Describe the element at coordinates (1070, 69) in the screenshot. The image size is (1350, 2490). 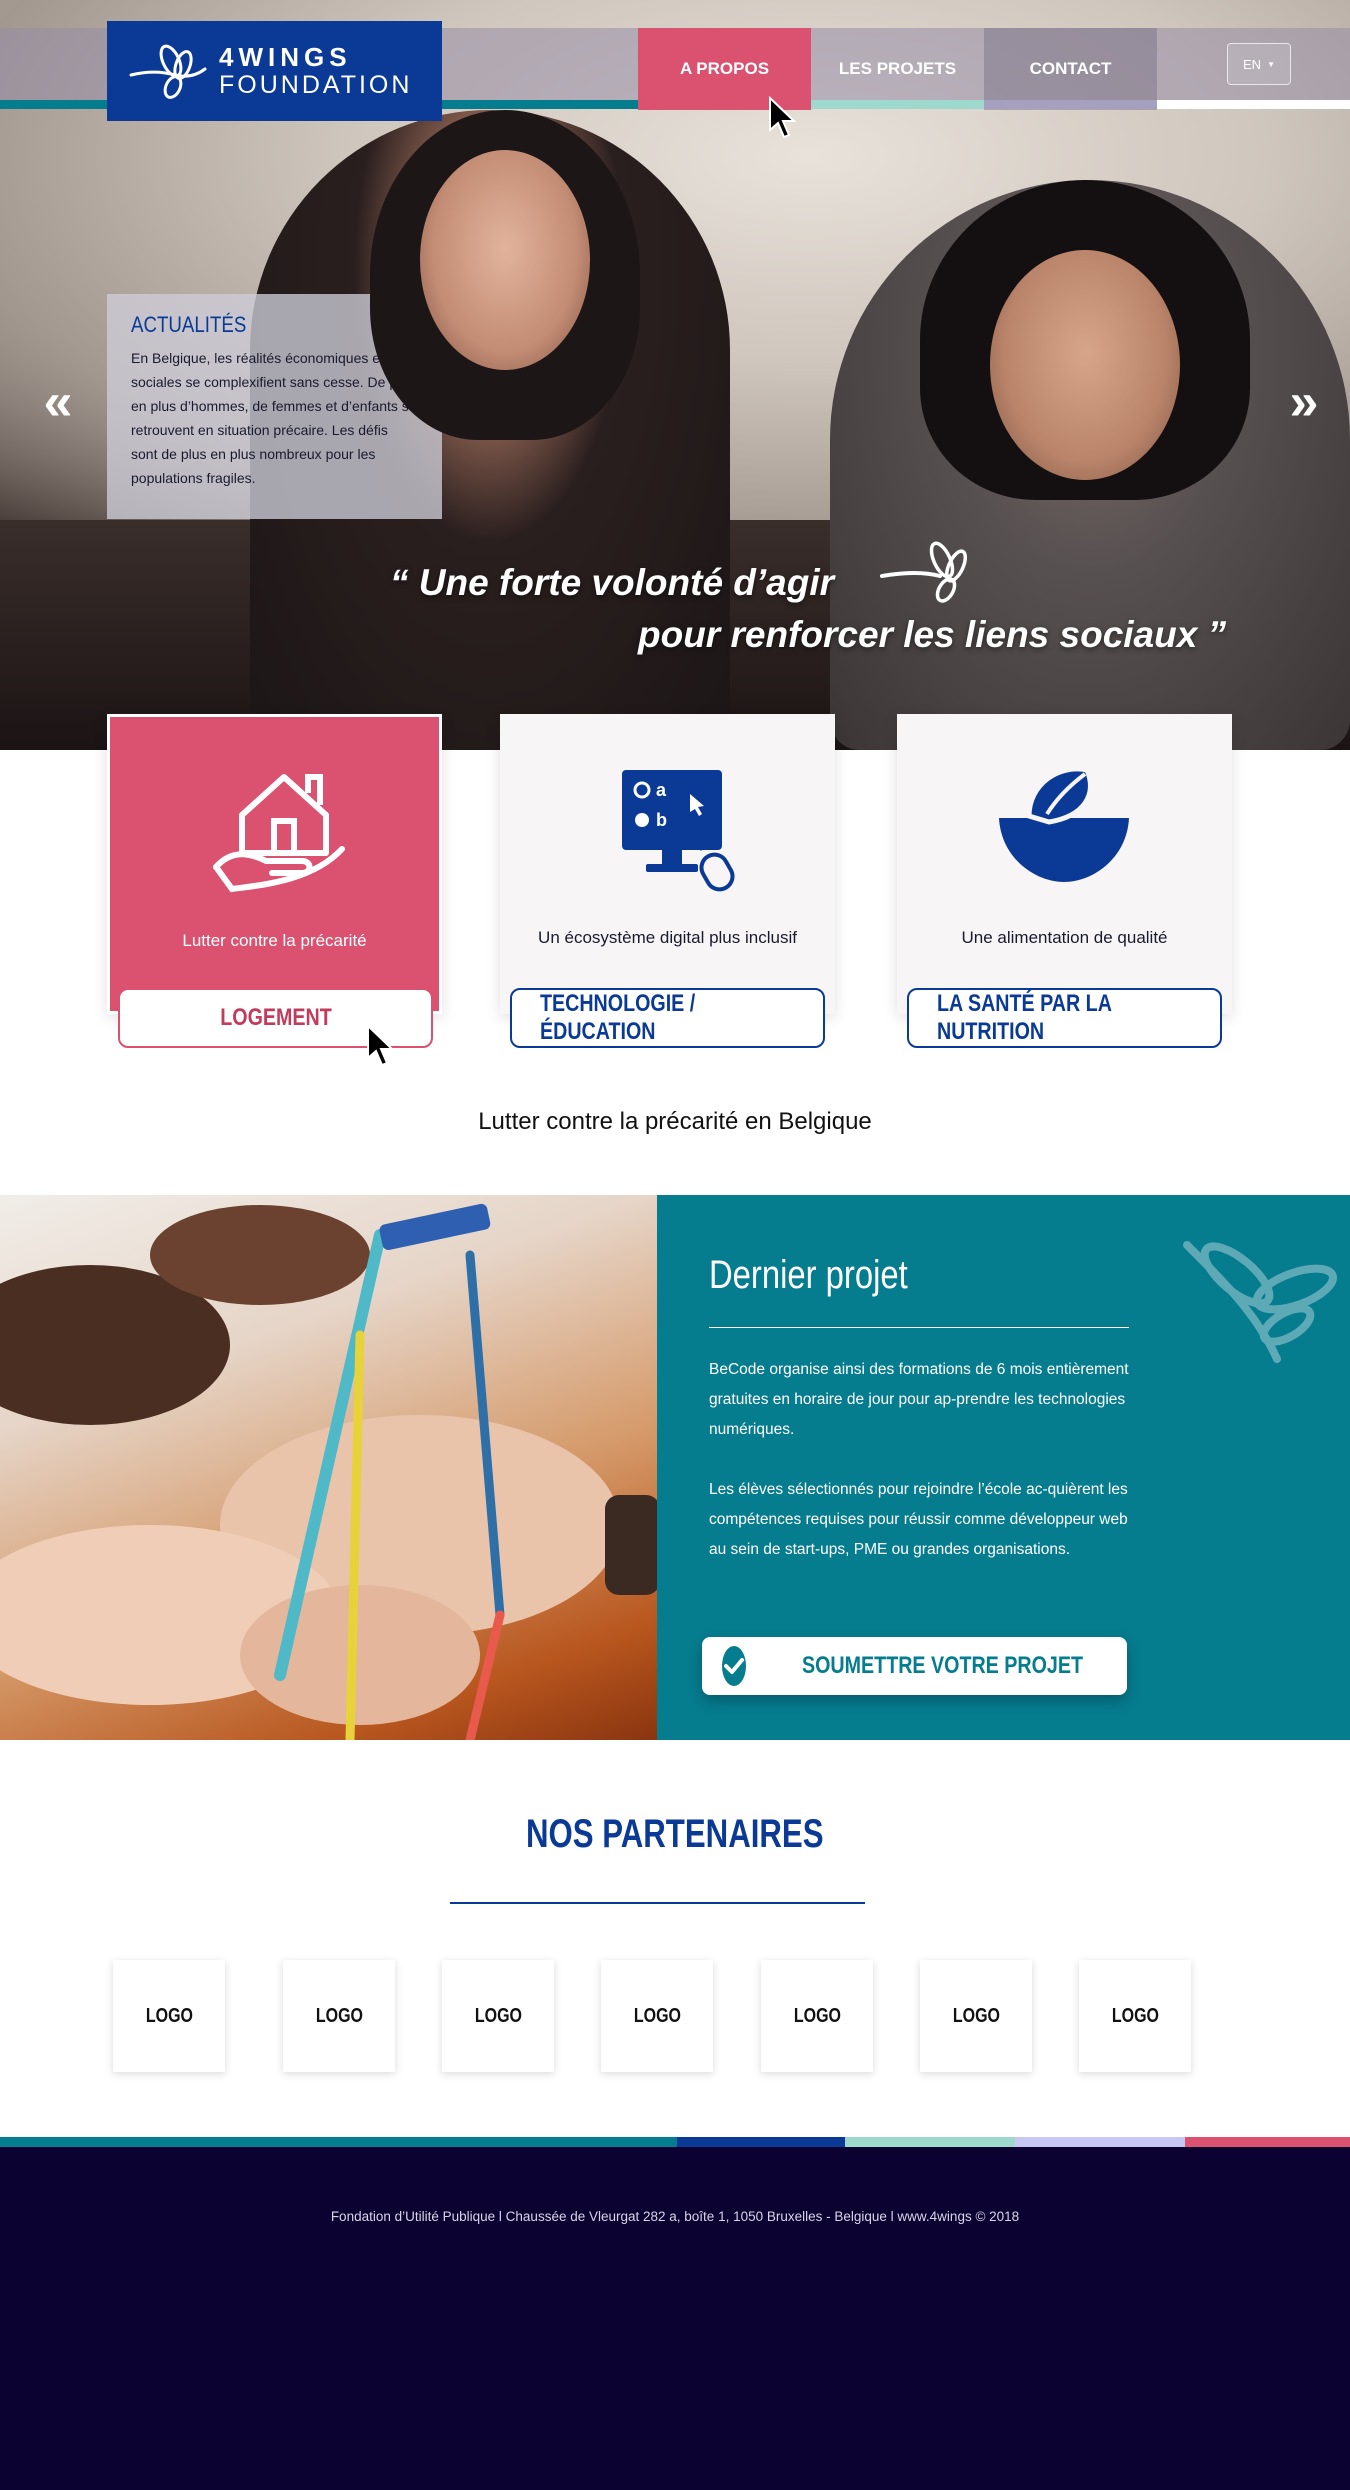
I see `nav-item-contact: CONTACT` at that location.